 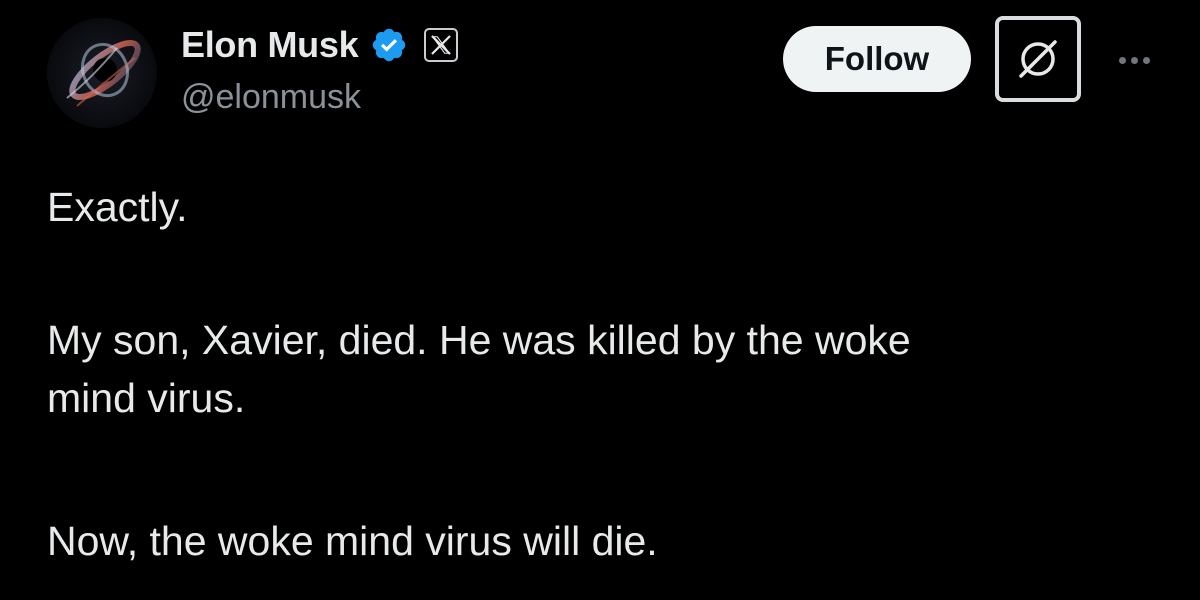 I want to click on verified-badge-icon, so click(x=389, y=45).